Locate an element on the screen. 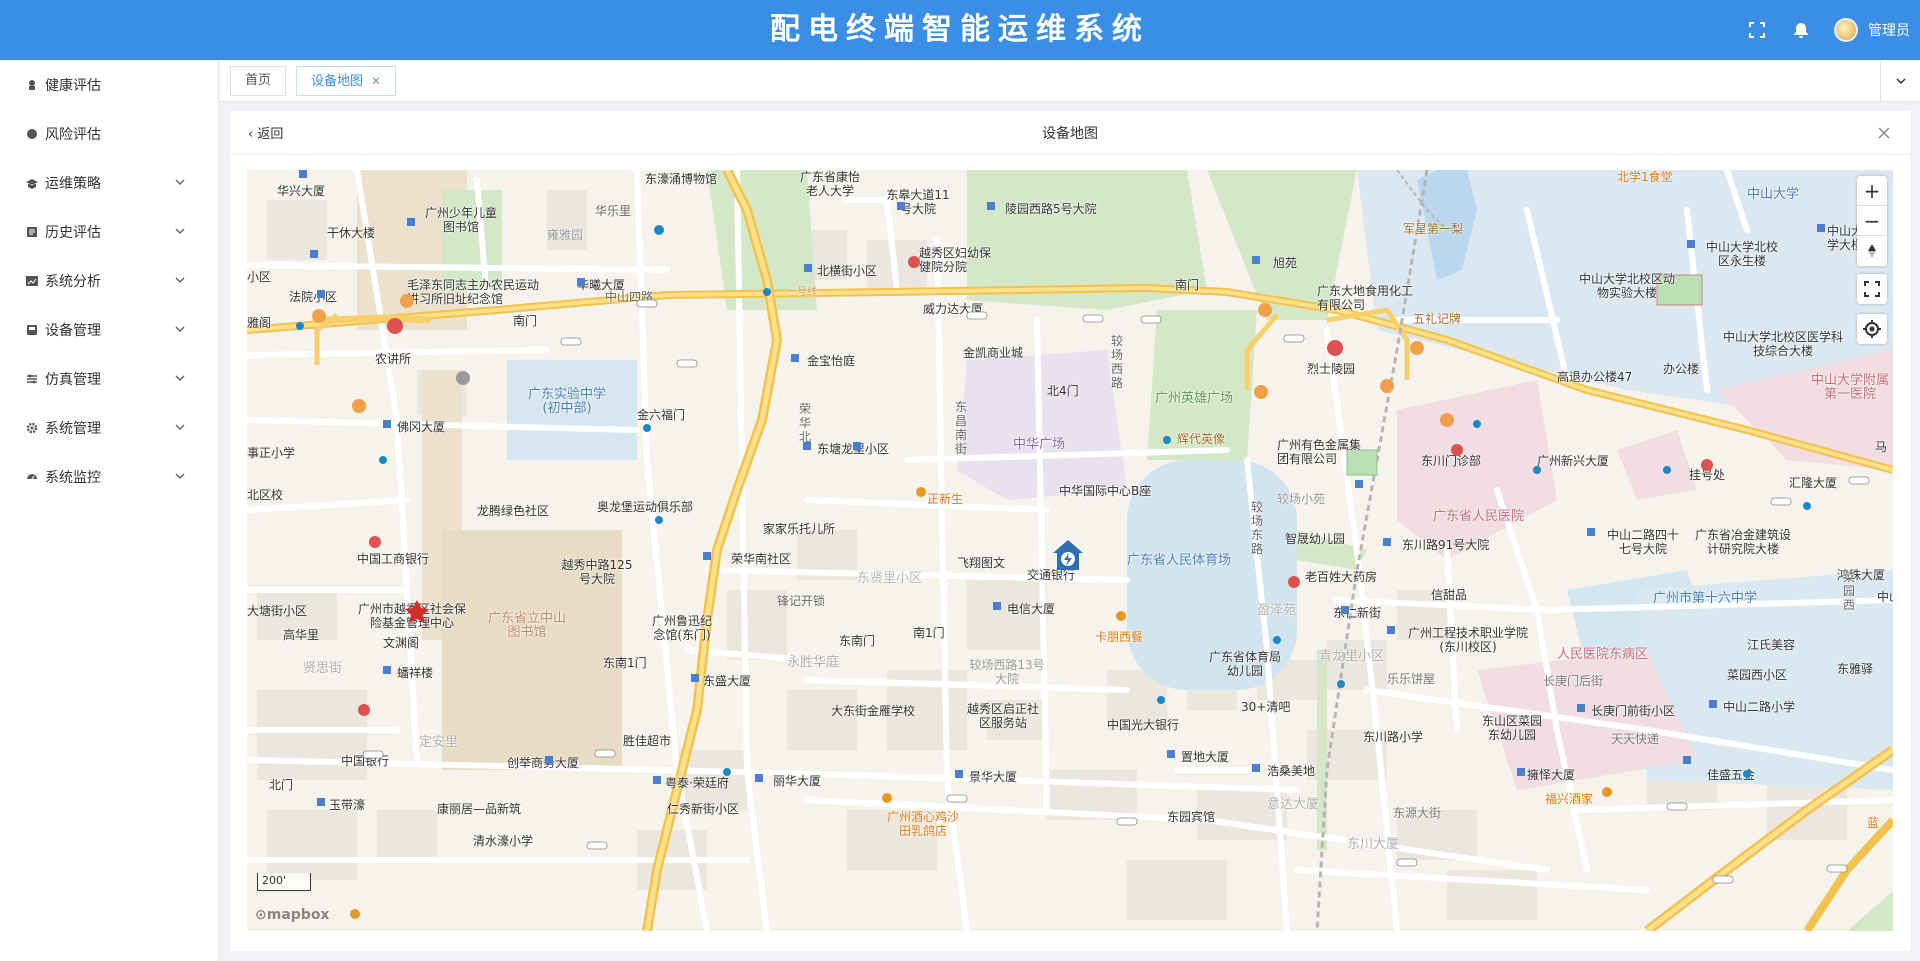  map-label: 较场西路 is located at coordinates (1117, 362).